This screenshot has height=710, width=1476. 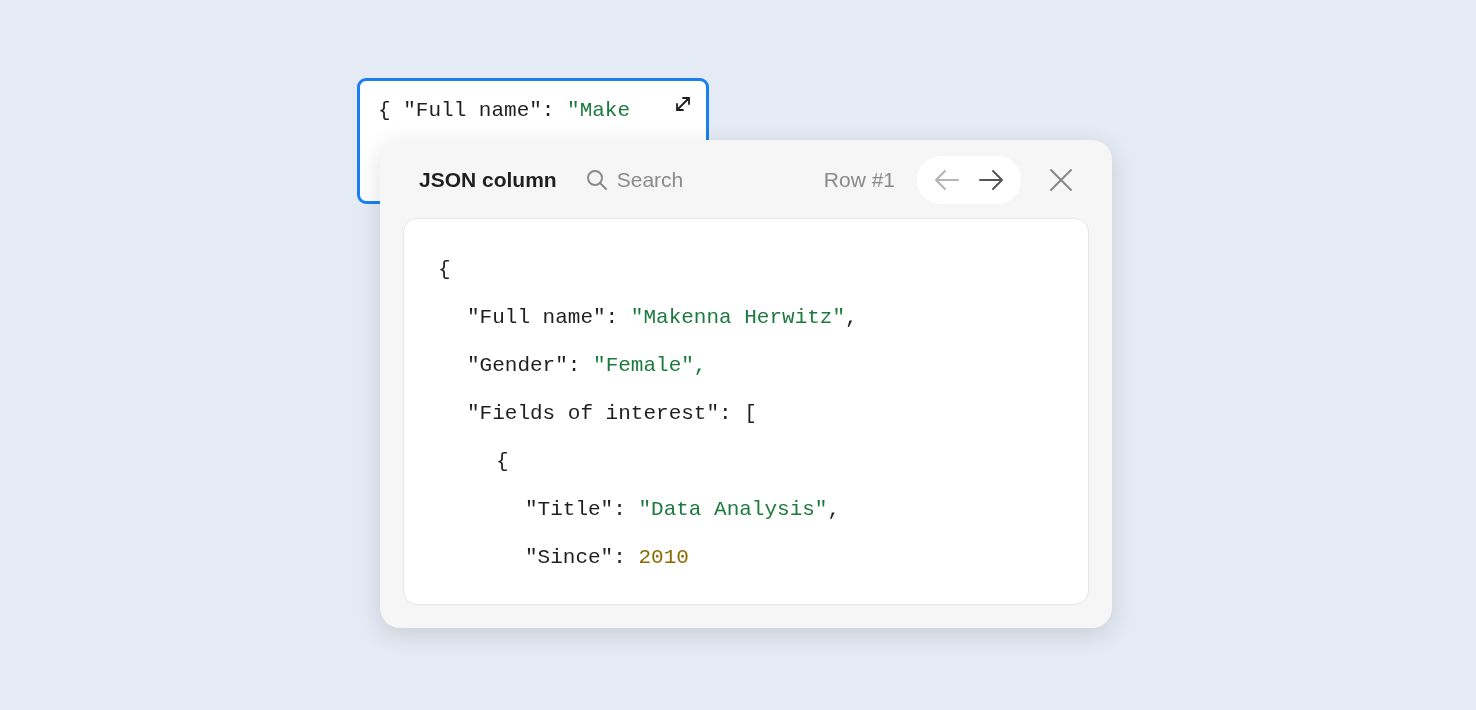 I want to click on code-line: "Title": "Data Analysis",, so click(x=683, y=509).